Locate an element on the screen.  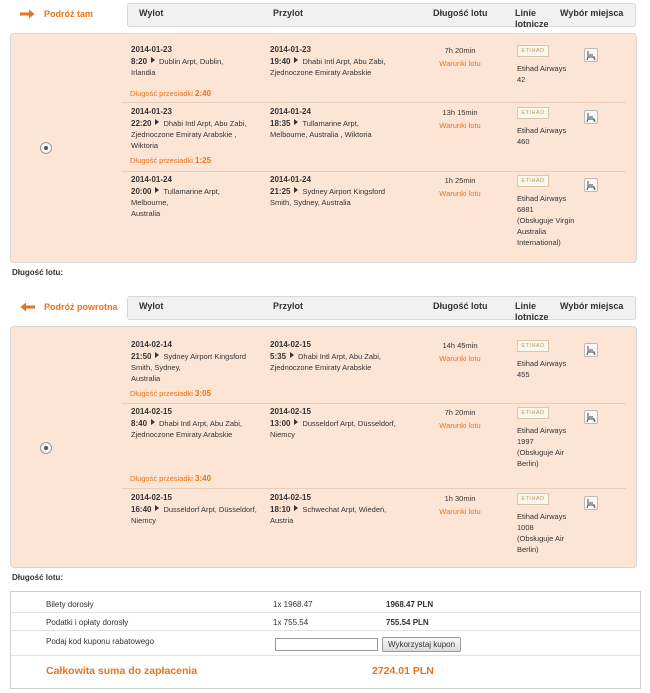
segment-duration: 14h 45min Warunki lotu is located at coordinates (460, 352).